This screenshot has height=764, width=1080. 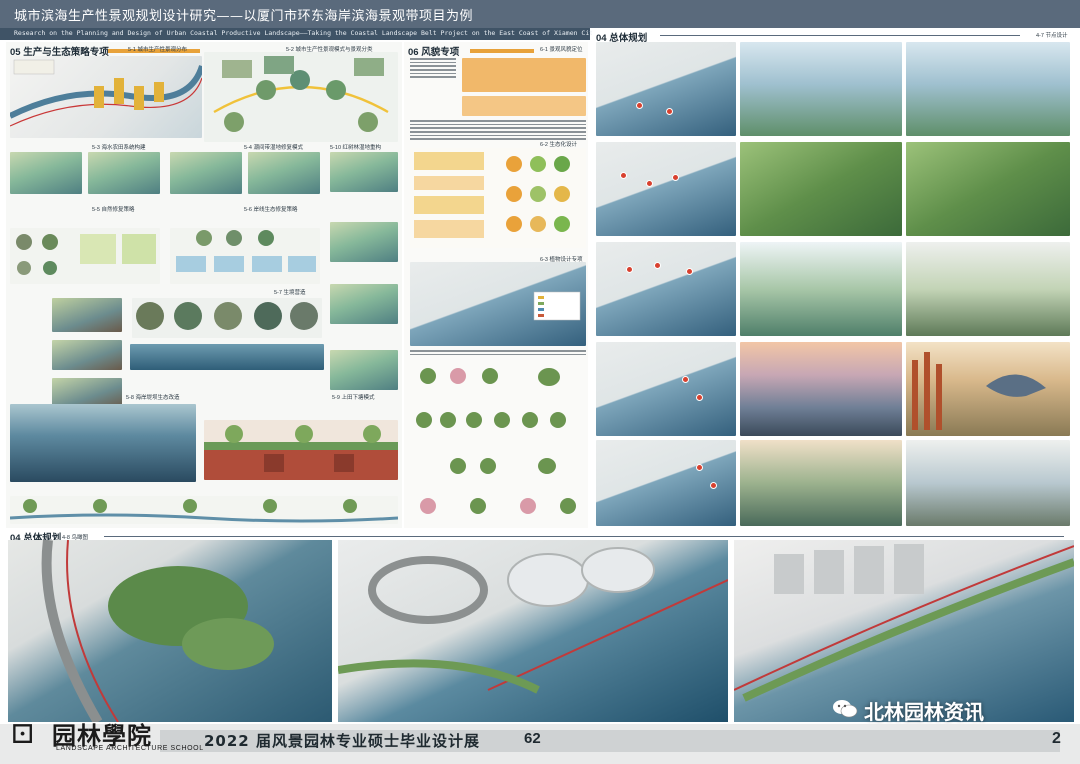 What do you see at coordinates (271, 210) in the screenshot?
I see `sub-title-5-6: 5-6 岸线生态修复策略` at bounding box center [271, 210].